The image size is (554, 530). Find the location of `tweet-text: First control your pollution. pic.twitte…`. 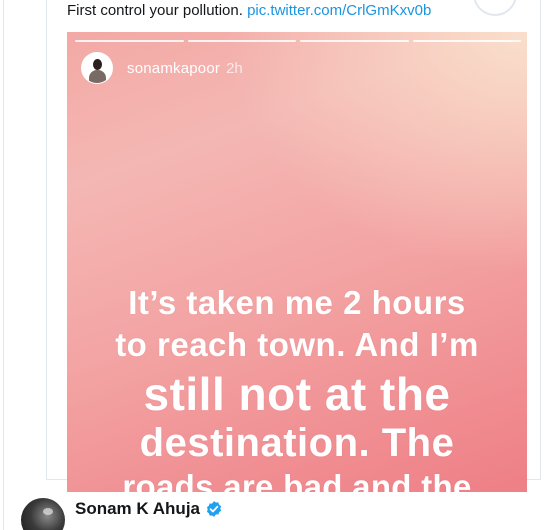

tweet-text: First control your pollution. pic.twitte… is located at coordinates (249, 10).